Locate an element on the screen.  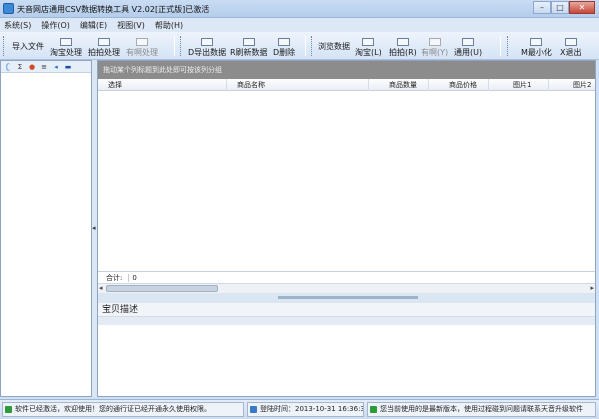
horizontal-splitter is located at coordinates (346, 298).